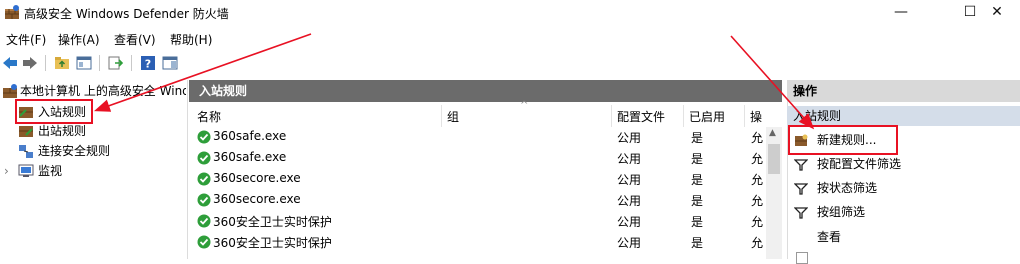 Image resolution: width=1020 pixels, height=264 pixels. Describe the element at coordinates (202, 72) in the screenshot. I see `arrow-to-inbound-rules` at that location.